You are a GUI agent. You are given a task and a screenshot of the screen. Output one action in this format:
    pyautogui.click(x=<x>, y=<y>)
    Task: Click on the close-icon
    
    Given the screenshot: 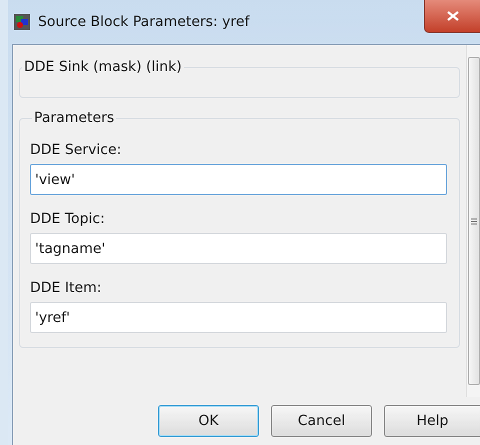 What is the action you would take?
    pyautogui.click(x=452, y=16)
    